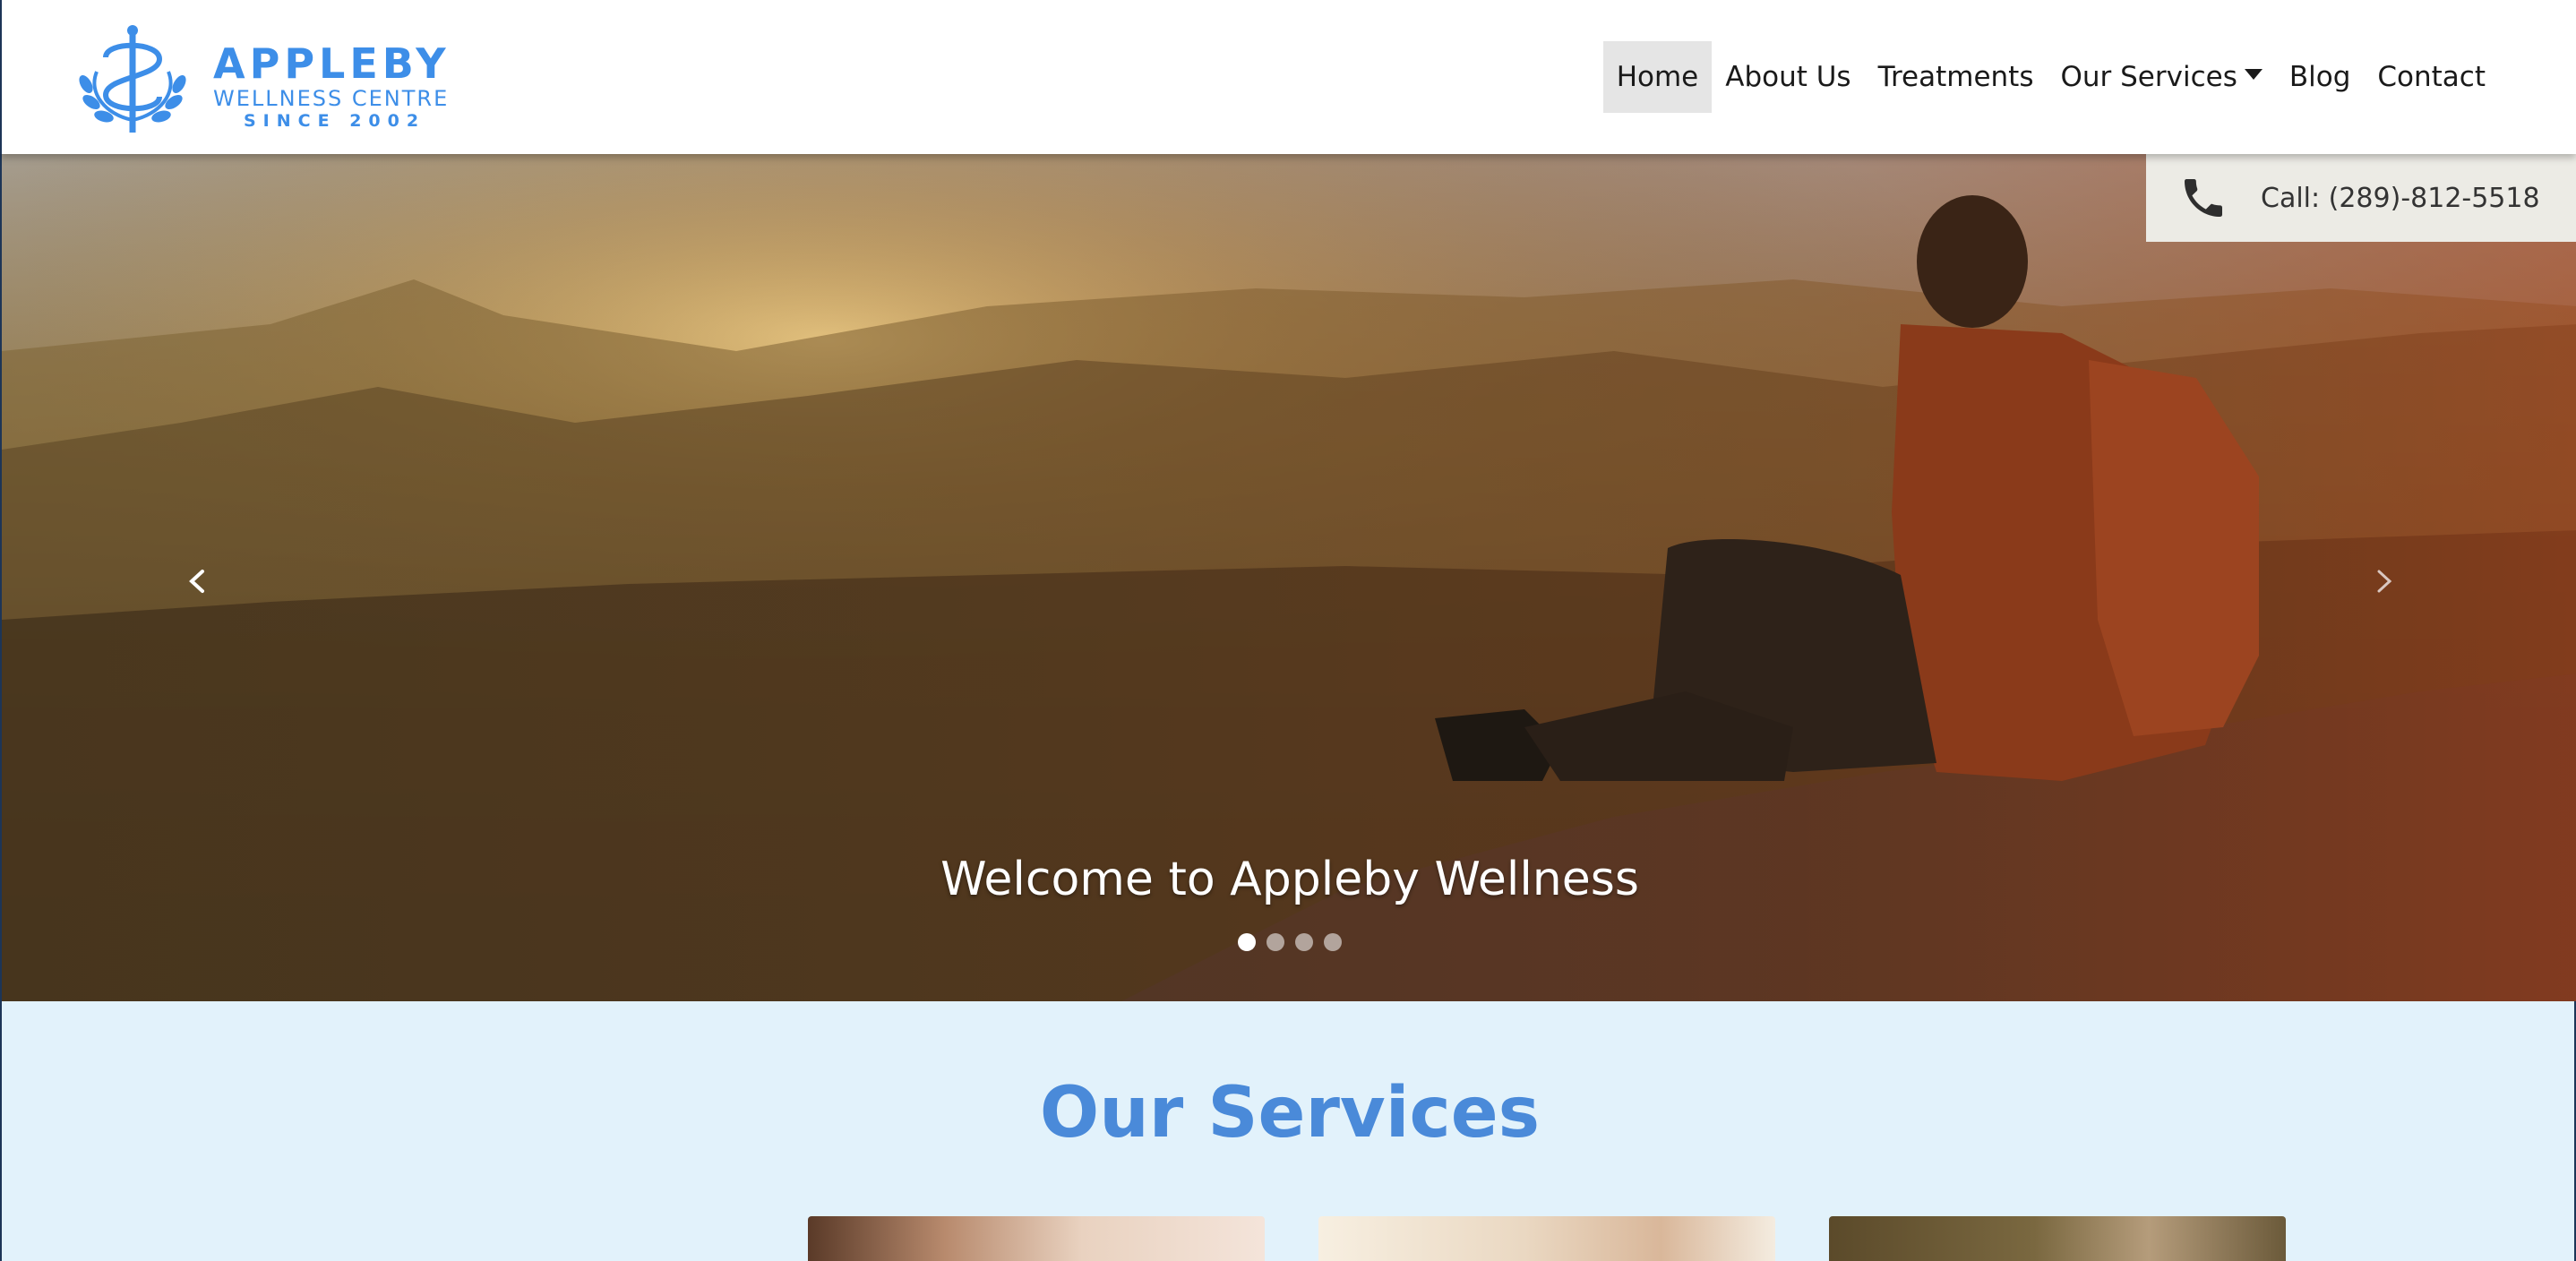 This screenshot has height=1261, width=2576. What do you see at coordinates (2148, 77) in the screenshot?
I see `nav-our-services-label: Our Services` at bounding box center [2148, 77].